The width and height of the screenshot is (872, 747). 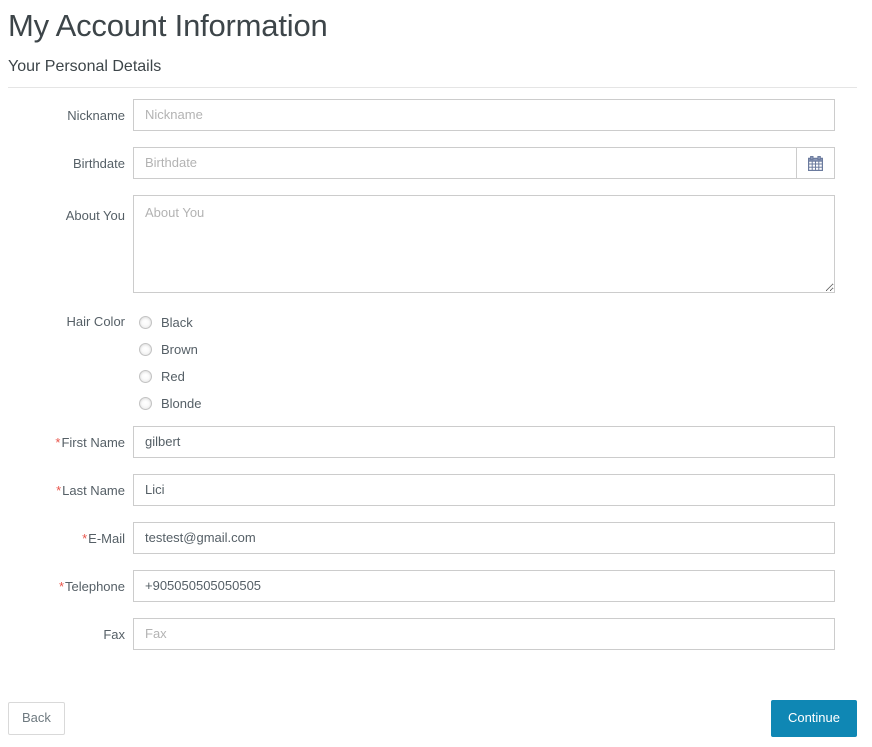 I want to click on first-name-label: *First Name, so click(x=66, y=438).